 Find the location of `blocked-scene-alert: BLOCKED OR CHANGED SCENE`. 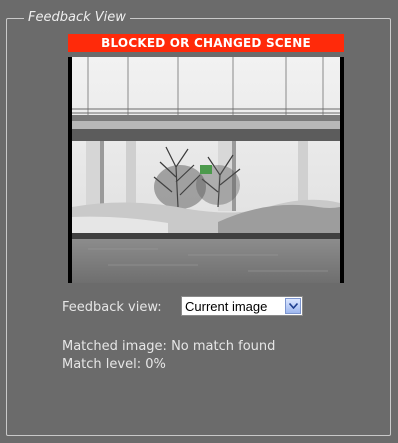

blocked-scene-alert: BLOCKED OR CHANGED SCENE is located at coordinates (206, 43).